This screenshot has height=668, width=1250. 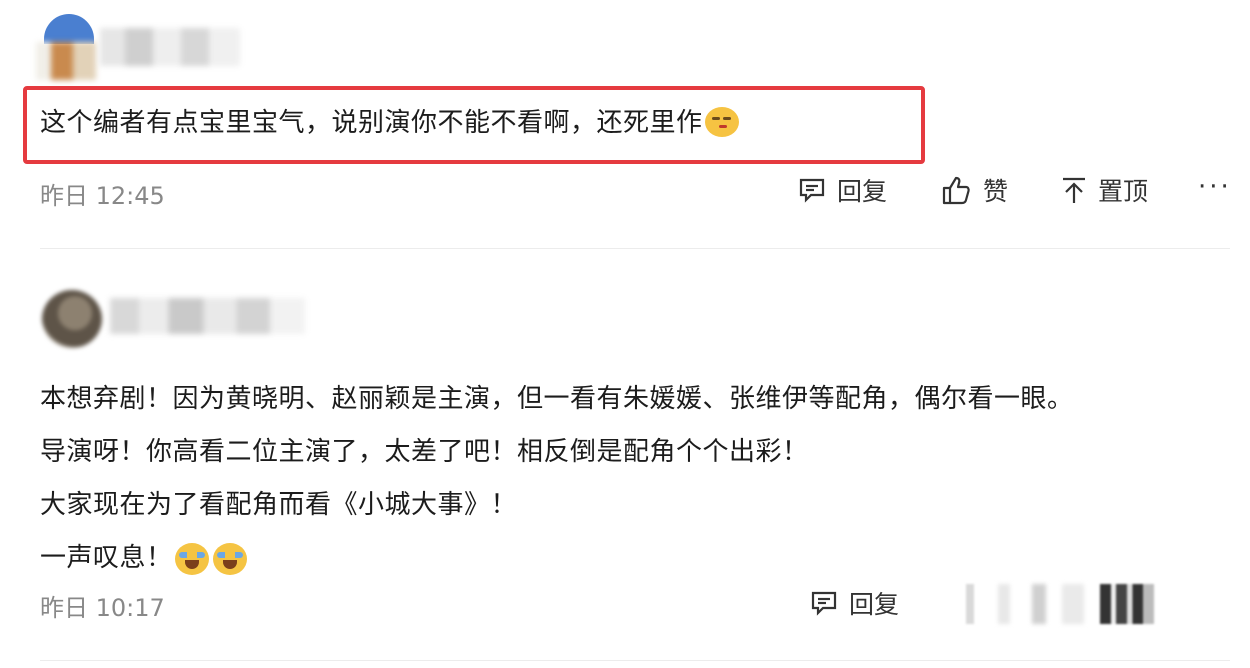 What do you see at coordinates (721, 121) in the screenshot?
I see `smirk-emoji-icon` at bounding box center [721, 121].